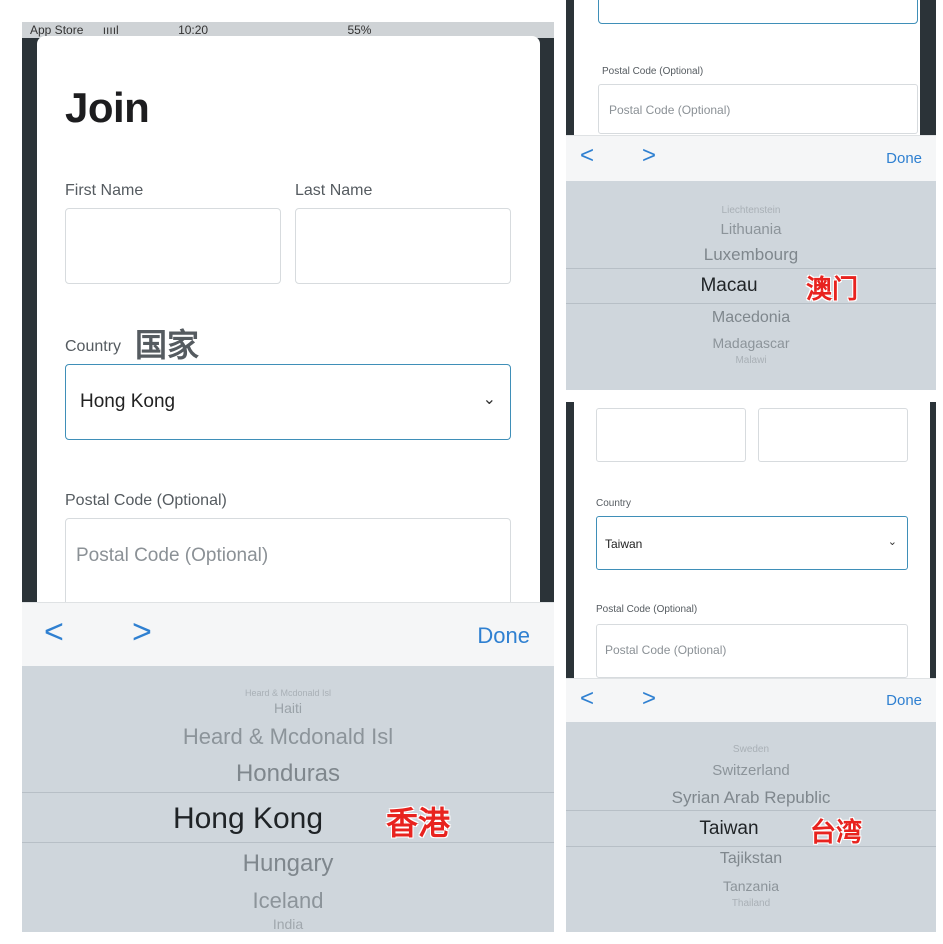 This screenshot has height=944, width=943. What do you see at coordinates (288, 864) in the screenshot?
I see `picker-item: Hungary` at bounding box center [288, 864].